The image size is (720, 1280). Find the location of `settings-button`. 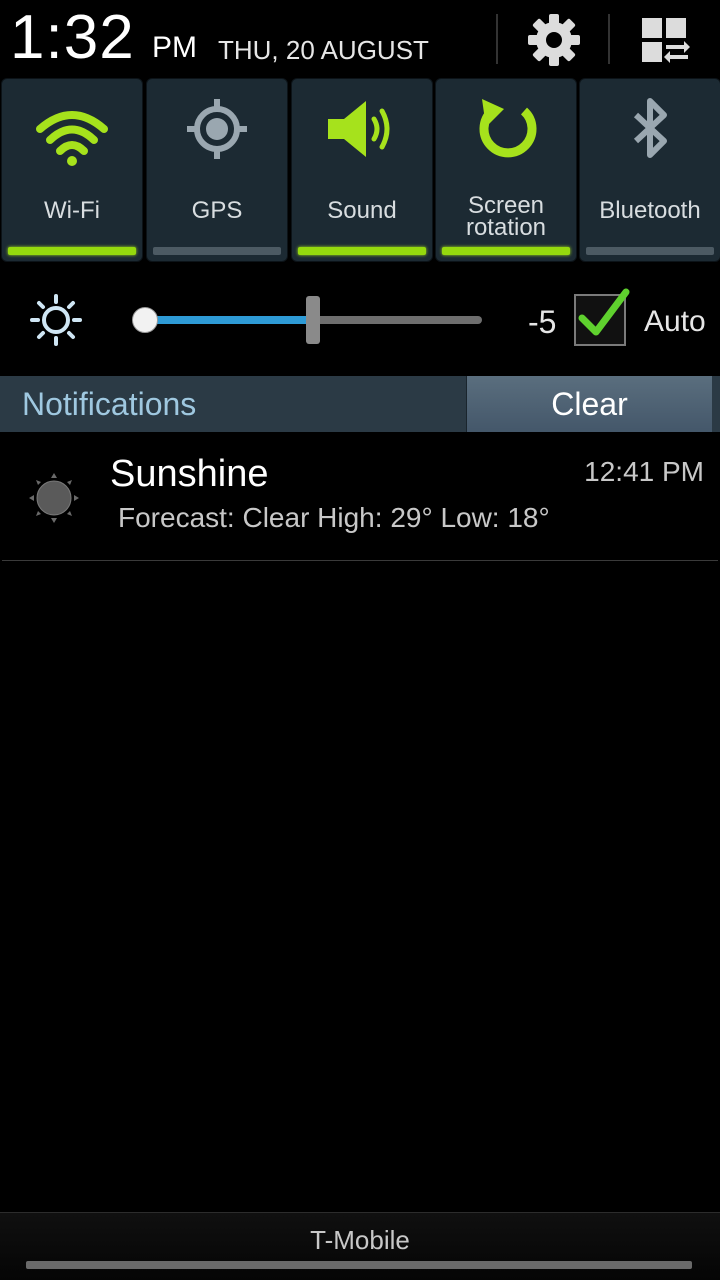

settings-button is located at coordinates (554, 40).